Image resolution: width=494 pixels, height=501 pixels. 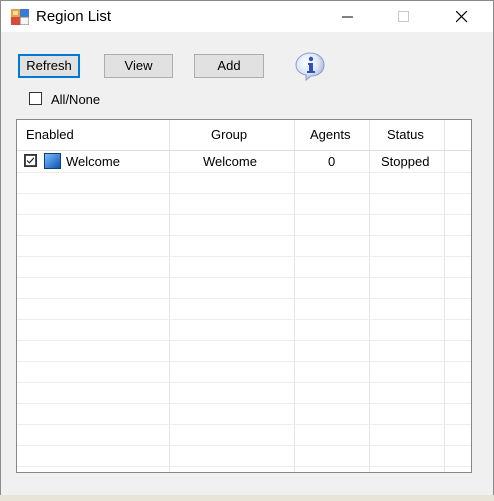 What do you see at coordinates (247, 498) in the screenshot?
I see `background-strip` at bounding box center [247, 498].